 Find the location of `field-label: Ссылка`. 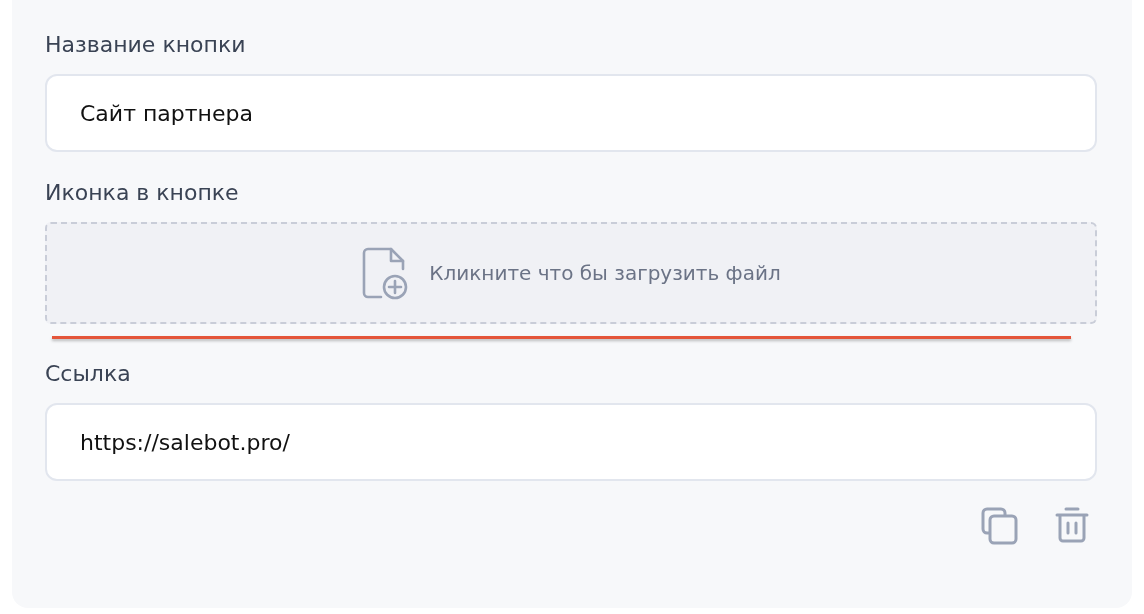

field-label: Ссылка is located at coordinates (88, 374).